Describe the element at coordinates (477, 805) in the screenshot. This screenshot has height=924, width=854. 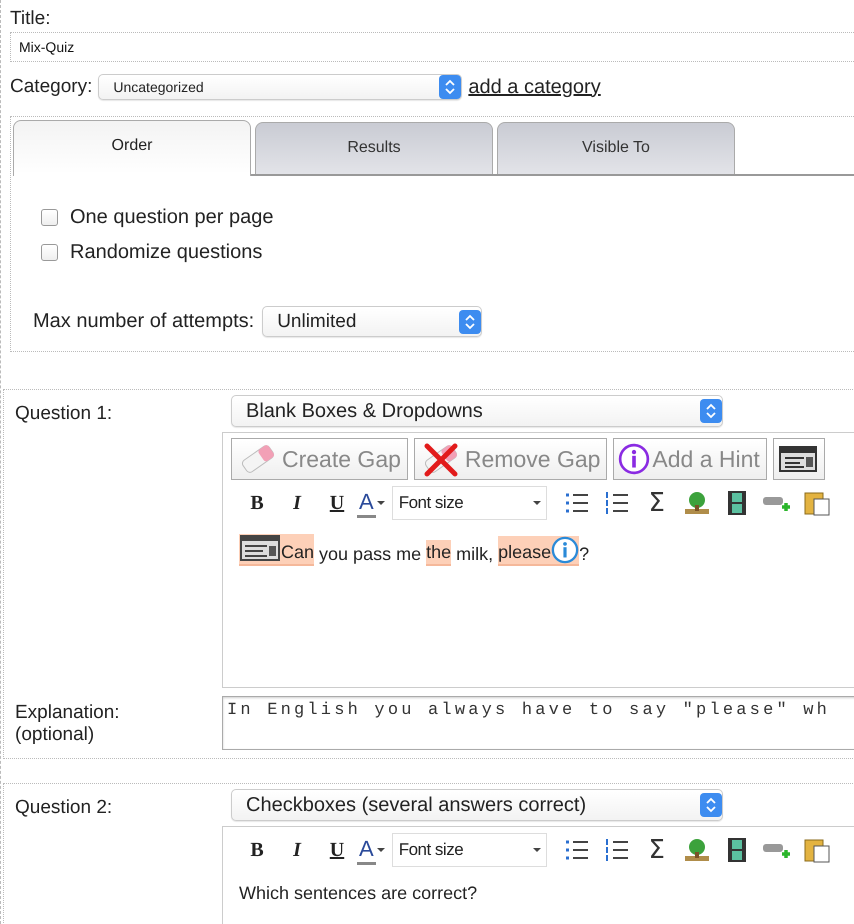
I see `question-type-select: Checkboxes (several answers correct)` at that location.